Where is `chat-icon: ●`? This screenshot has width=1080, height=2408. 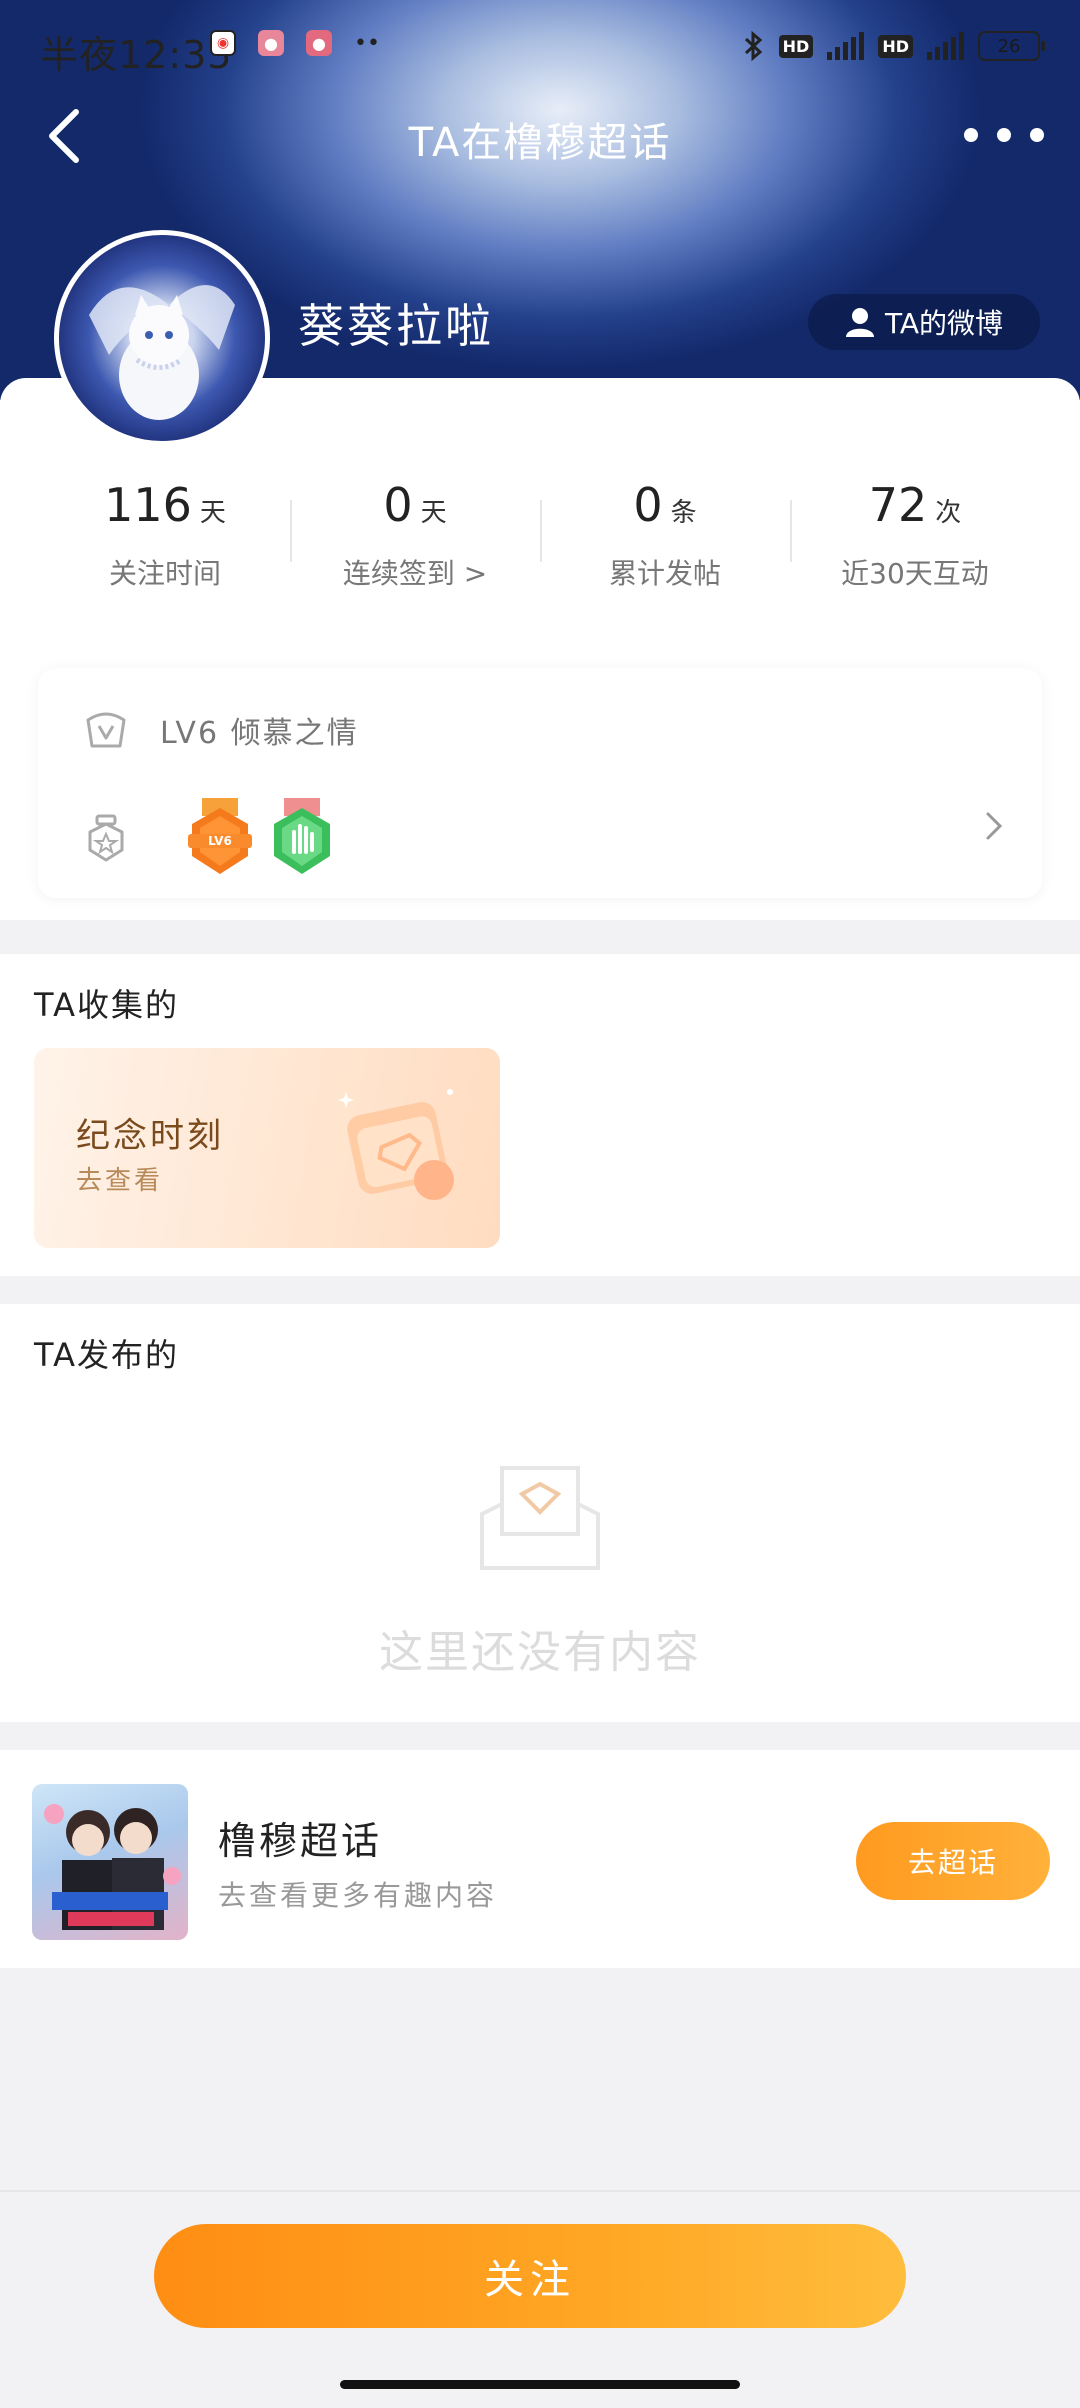 chat-icon: ● is located at coordinates (271, 43).